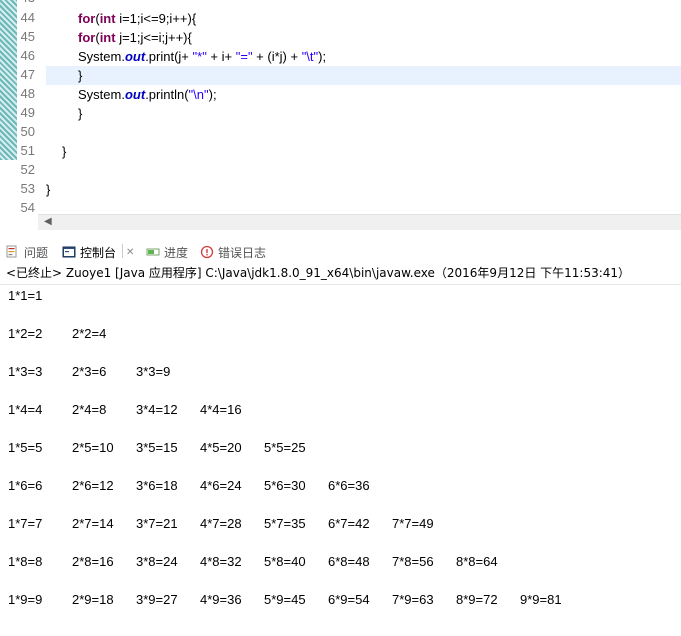 The width and height of the screenshot is (681, 636). What do you see at coordinates (27, 93) in the screenshot?
I see `line-number: 48` at bounding box center [27, 93].